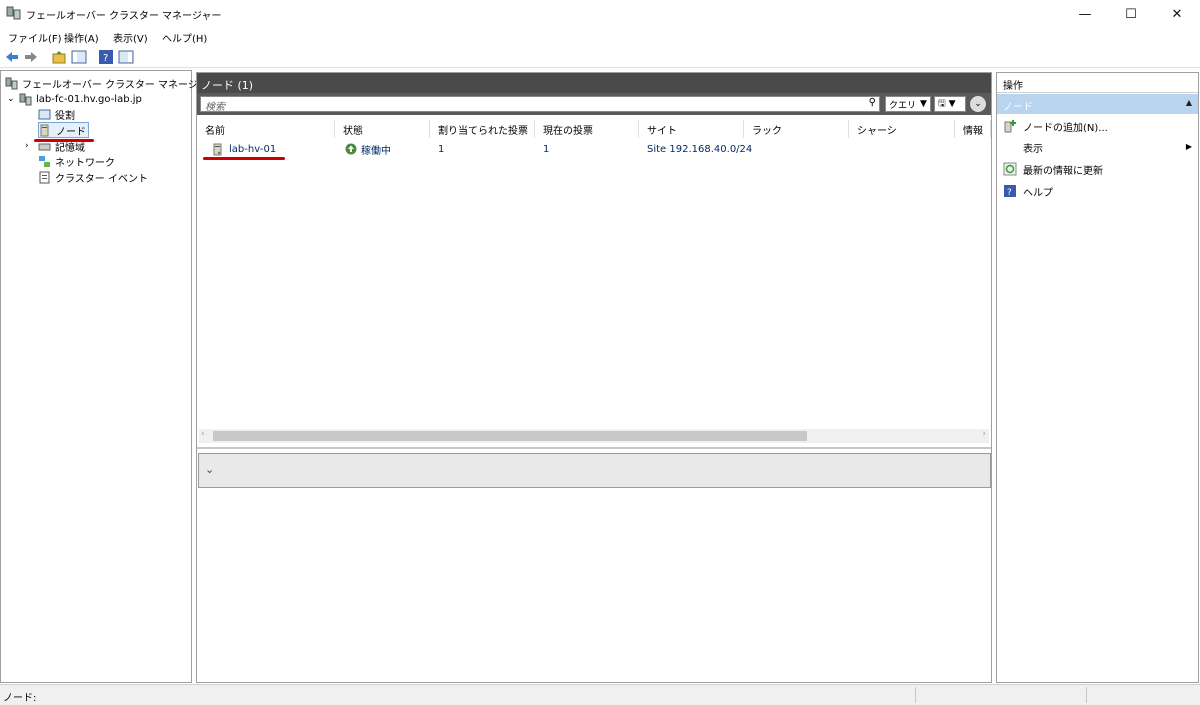 This screenshot has height=705, width=1200. What do you see at coordinates (978, 104) in the screenshot?
I see `expand-circle-icon: ⌄` at bounding box center [978, 104].